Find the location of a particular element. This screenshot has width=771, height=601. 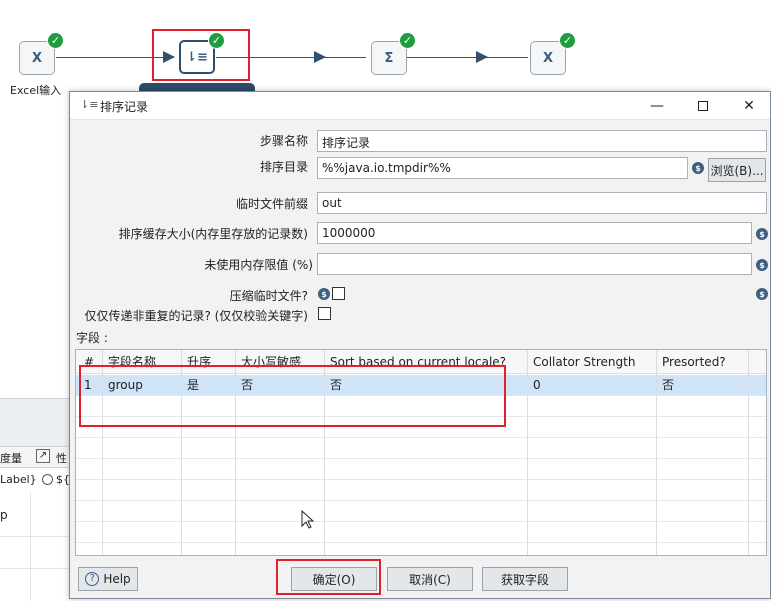

radio-button is located at coordinates (47, 479).